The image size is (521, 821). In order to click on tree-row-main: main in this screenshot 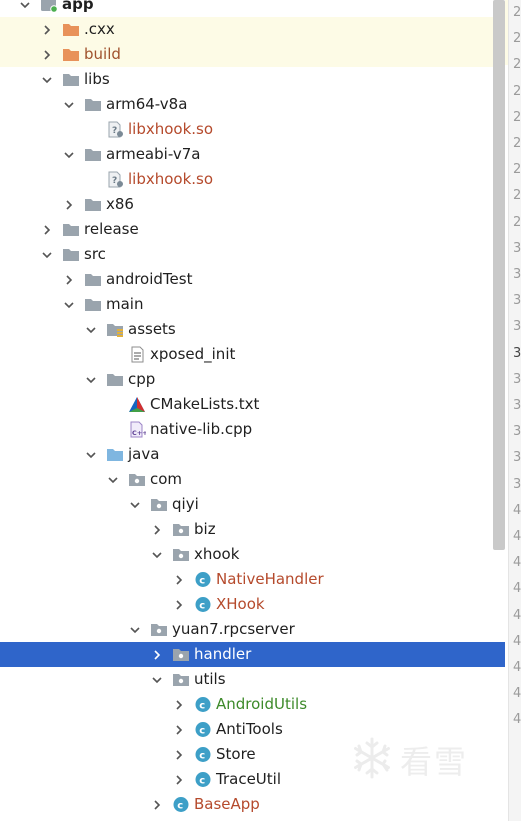, I will do `click(252, 304)`.